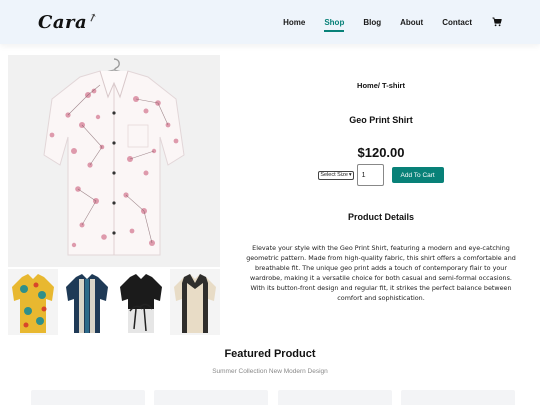 This screenshot has width=540, height=405. What do you see at coordinates (381, 85) in the screenshot?
I see `breadcrumb: Home/ T-shirt` at bounding box center [381, 85].